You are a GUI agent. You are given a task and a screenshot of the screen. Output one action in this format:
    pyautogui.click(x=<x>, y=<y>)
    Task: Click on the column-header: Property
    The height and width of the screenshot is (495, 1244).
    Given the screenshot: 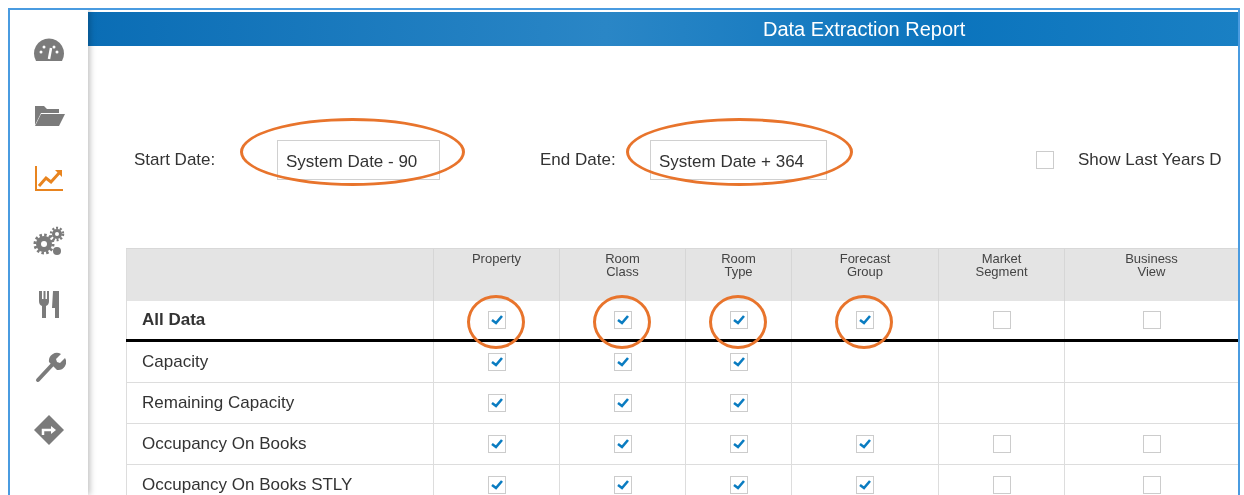 What is the action you would take?
    pyautogui.click(x=496, y=260)
    